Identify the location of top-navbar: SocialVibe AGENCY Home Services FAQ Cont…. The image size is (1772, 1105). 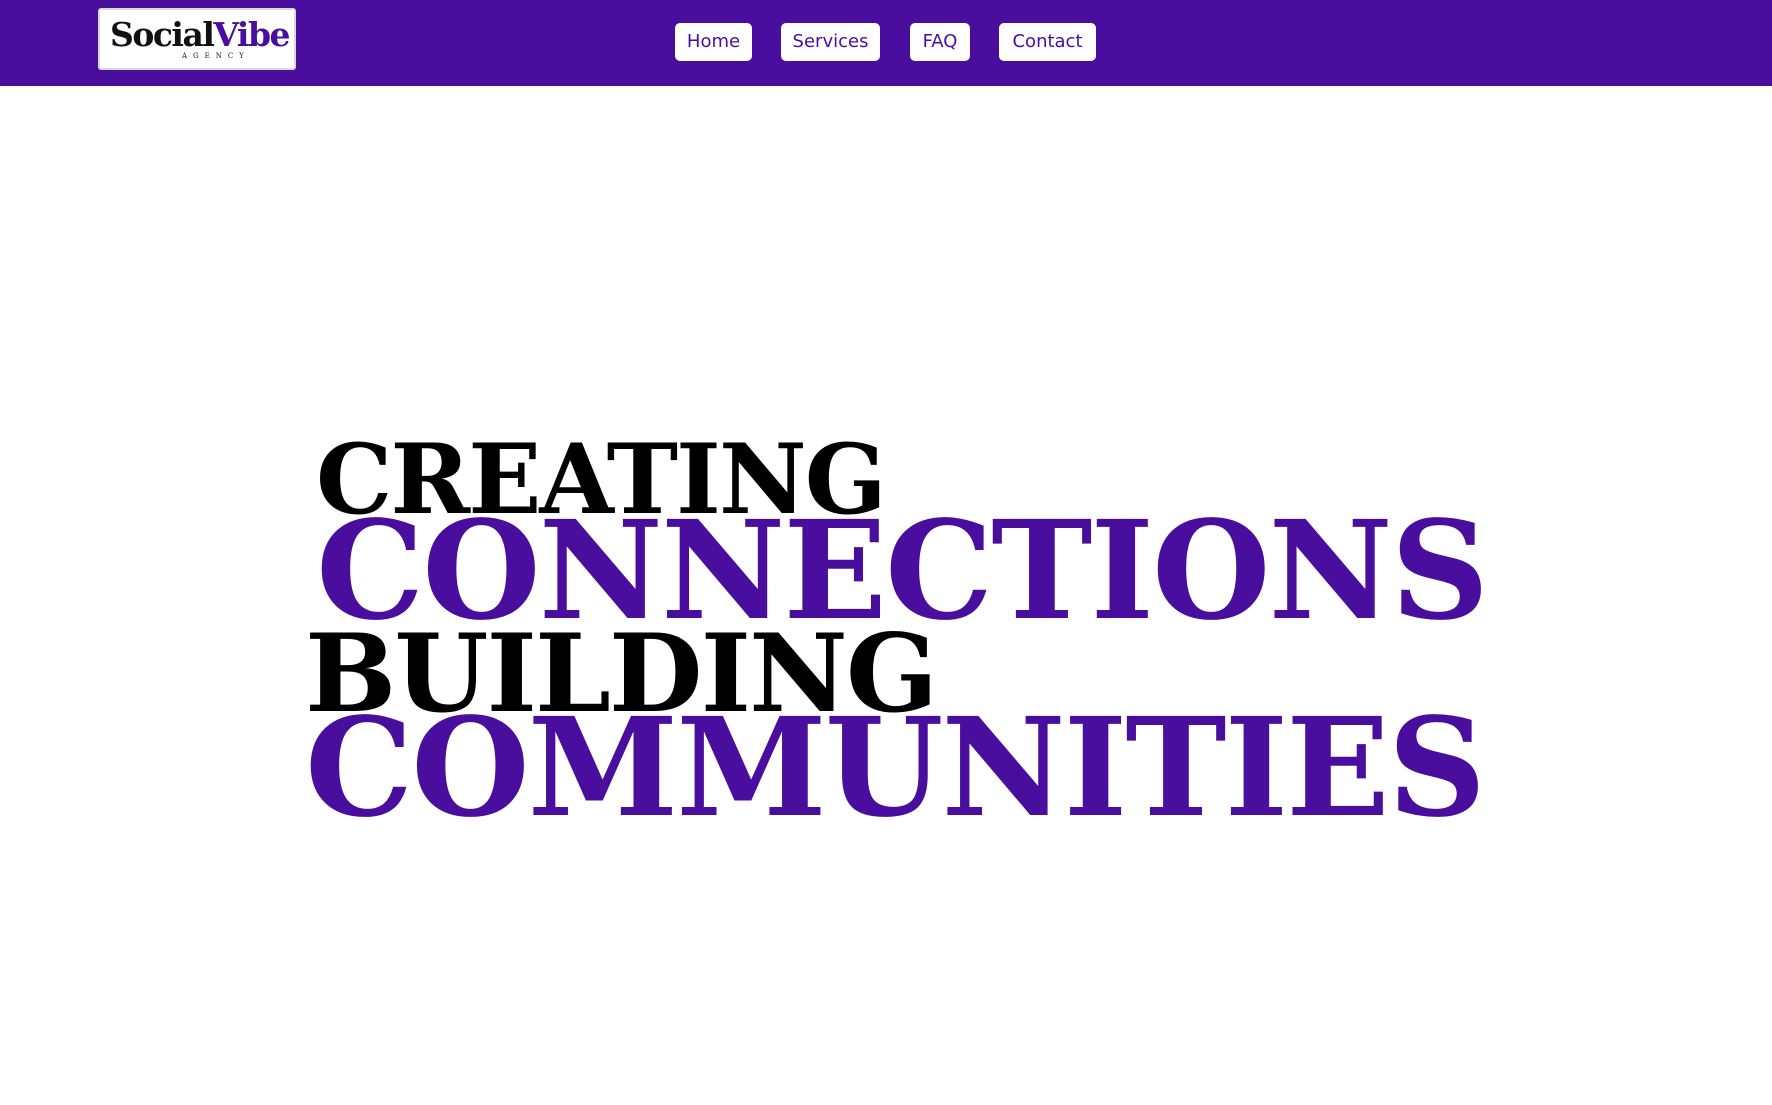
(886, 43).